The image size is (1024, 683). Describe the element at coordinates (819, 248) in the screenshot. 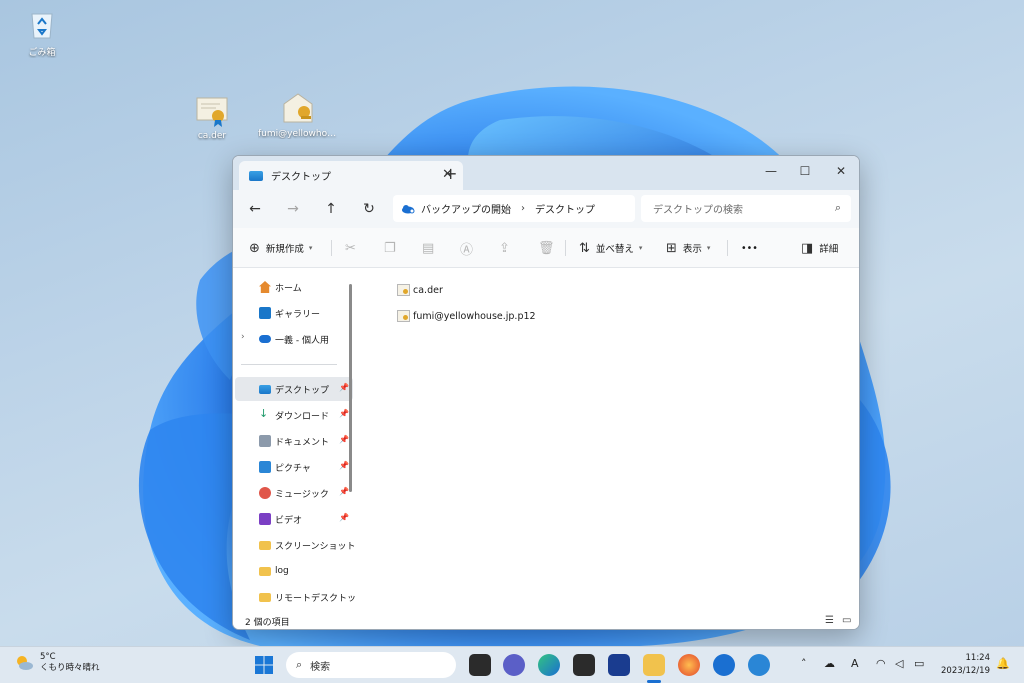

I see `details-button: ◨ 詳細` at that location.